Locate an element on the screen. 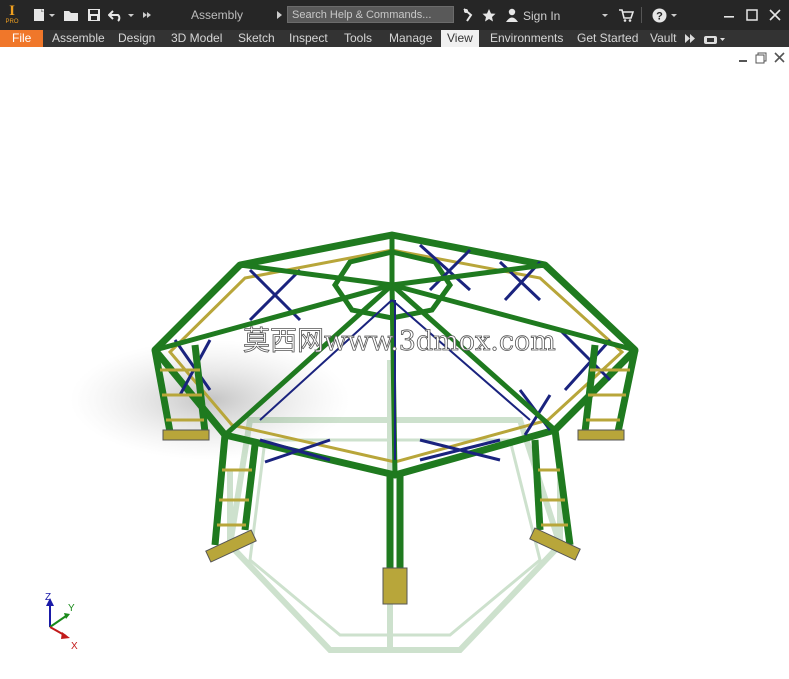  document-title: Assembly is located at coordinates (217, 15).